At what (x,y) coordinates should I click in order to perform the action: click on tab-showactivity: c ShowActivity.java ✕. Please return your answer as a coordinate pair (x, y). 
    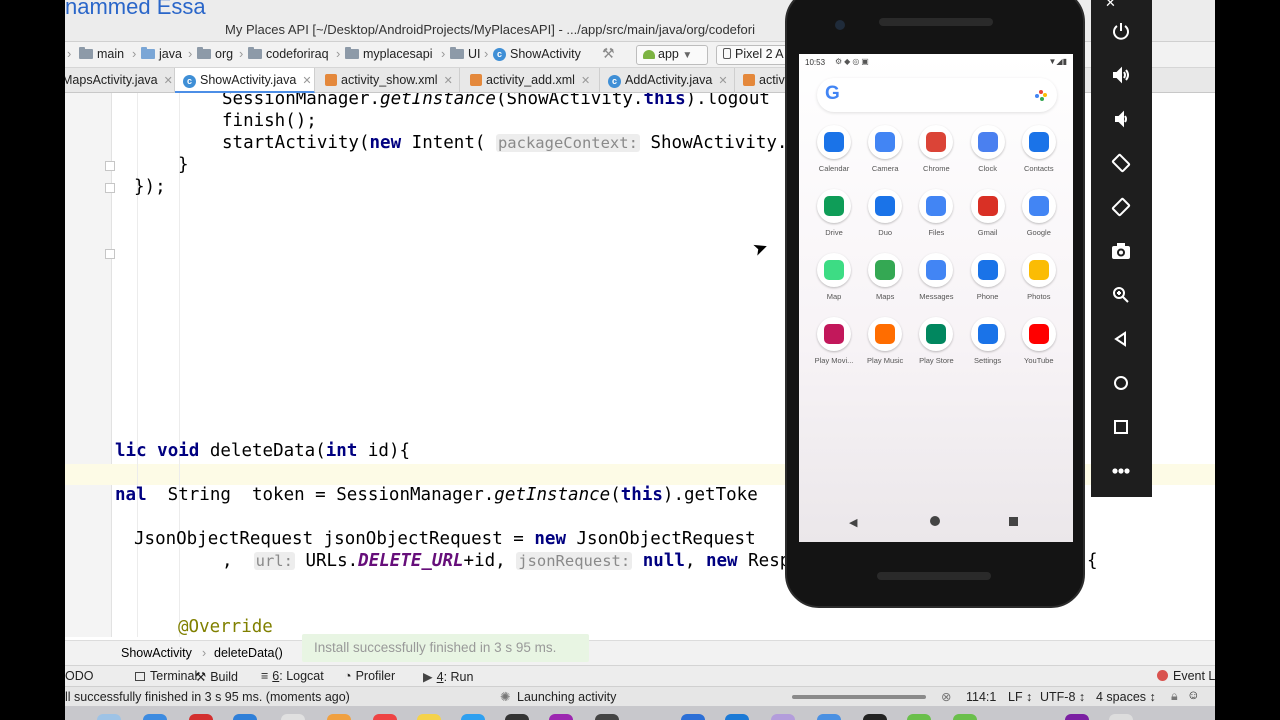
    Looking at the image, I should click on (245, 80).